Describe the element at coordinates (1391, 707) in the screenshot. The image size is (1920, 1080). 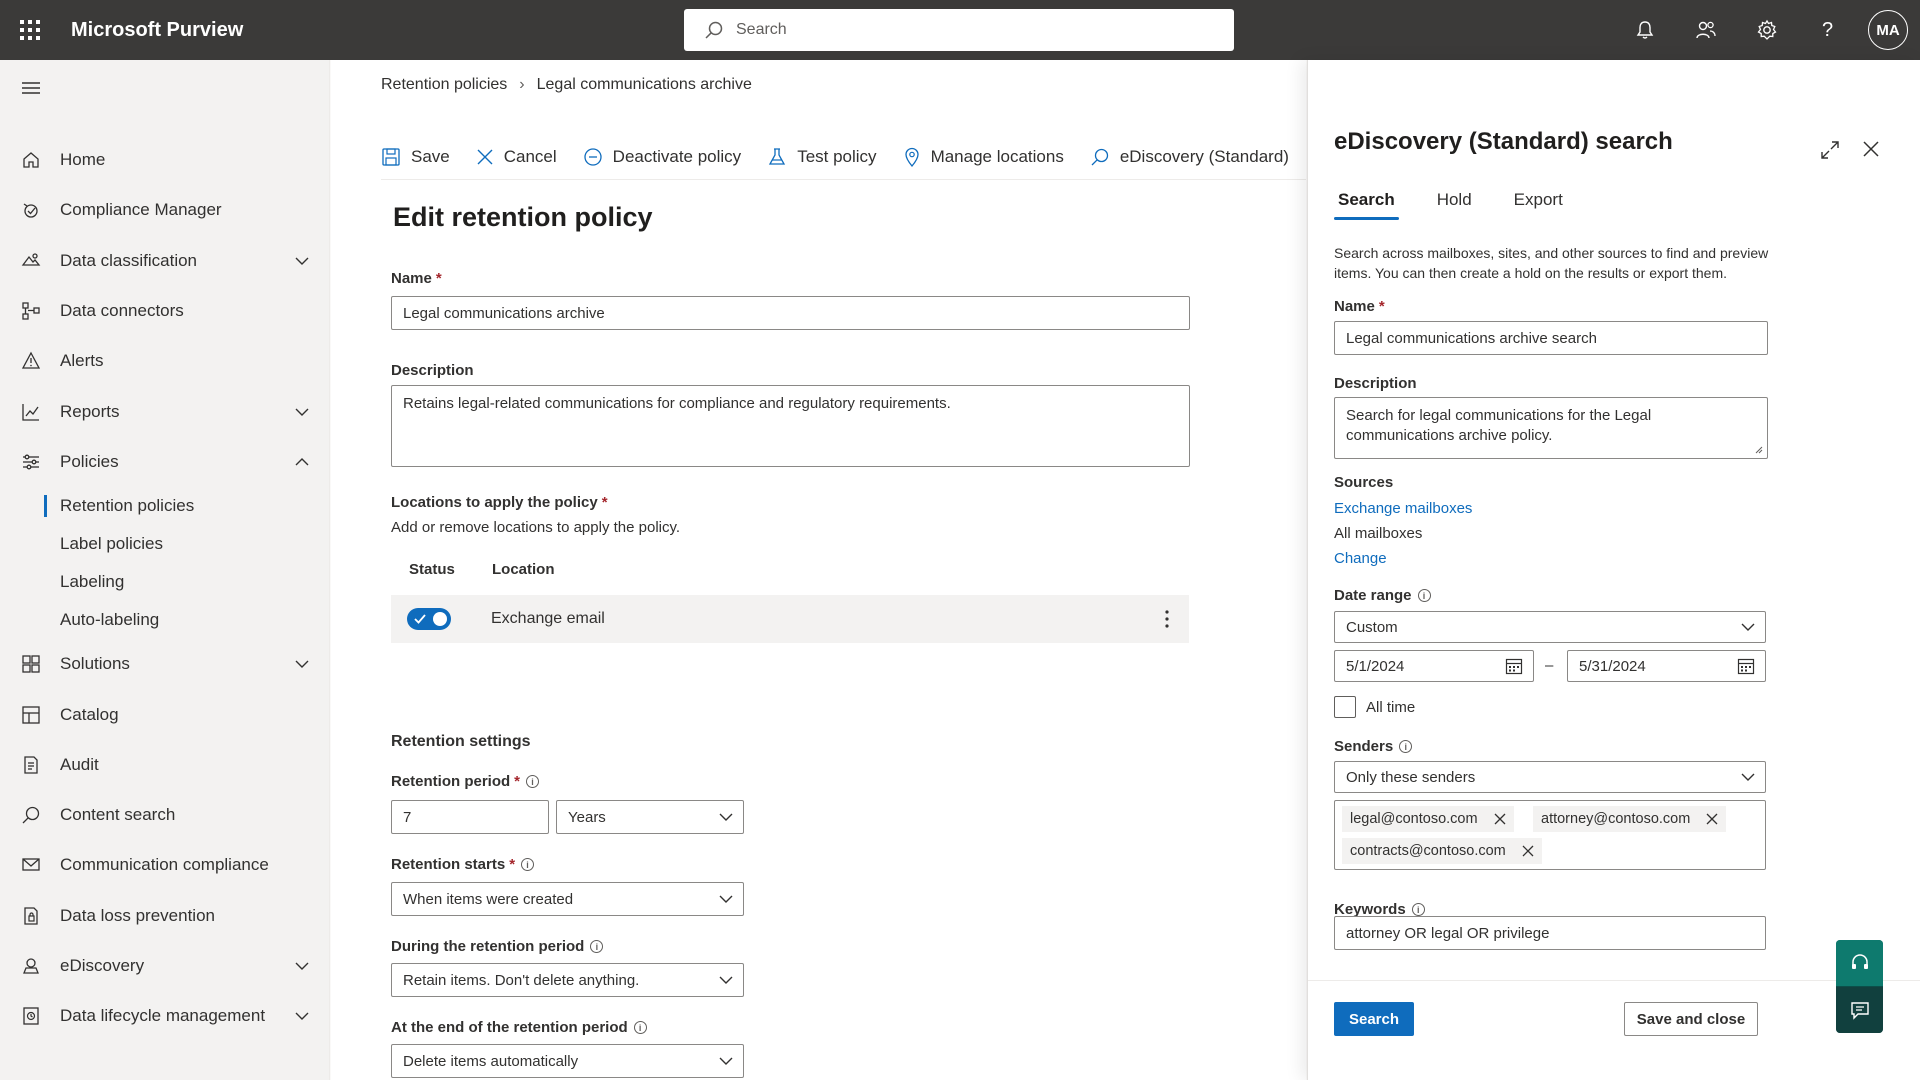
I see `all-time-label: All time` at that location.